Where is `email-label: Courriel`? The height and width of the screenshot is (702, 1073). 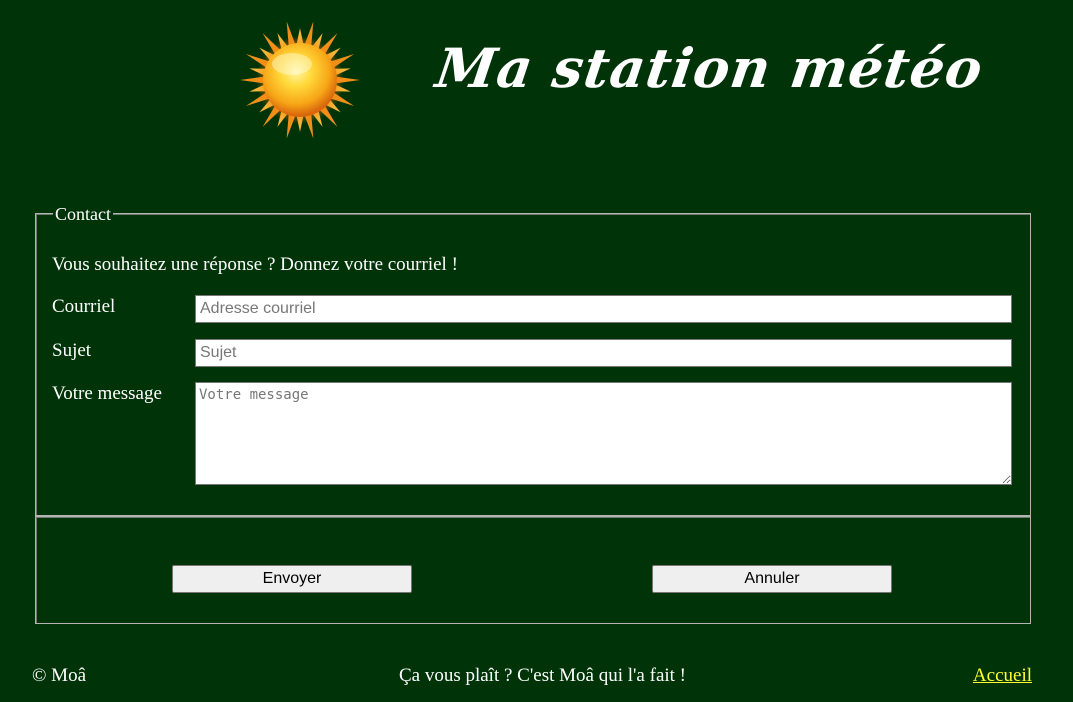
email-label: Courriel is located at coordinates (84, 306).